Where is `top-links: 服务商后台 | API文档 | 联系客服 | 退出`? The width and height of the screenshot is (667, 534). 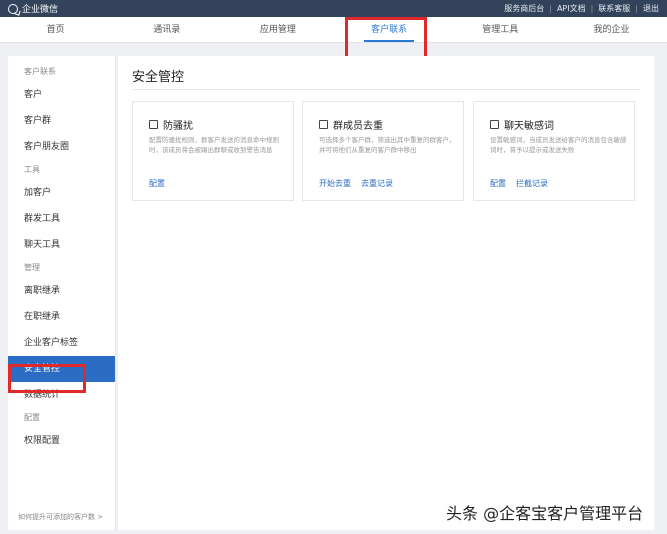
top-links: 服务商后台 | API文档 | 联系客服 | 退出 is located at coordinates (581, 8).